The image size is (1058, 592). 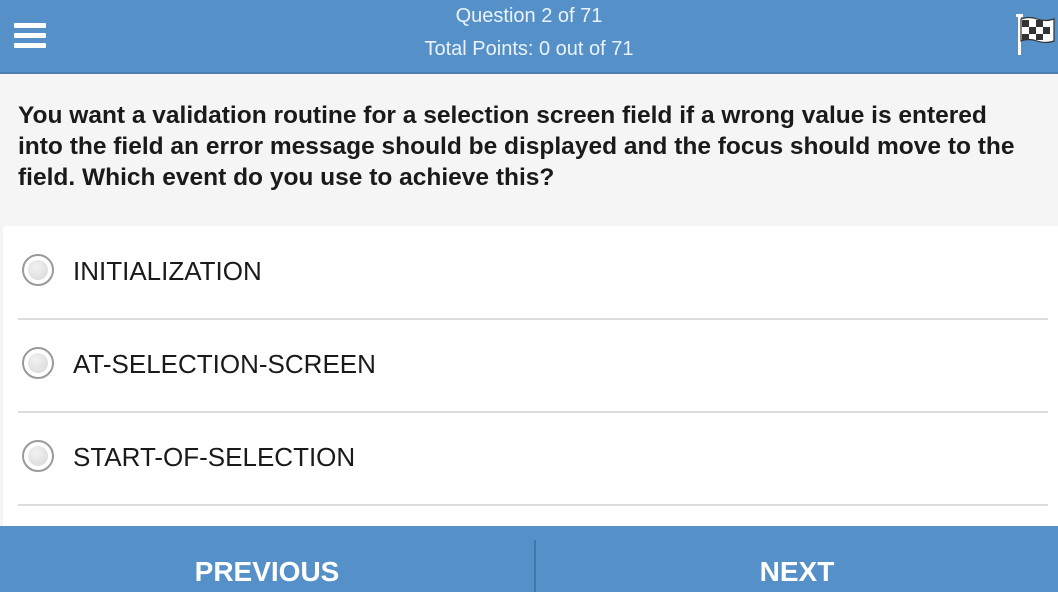 What do you see at coordinates (797, 571) in the screenshot?
I see `next-label: NEXT` at bounding box center [797, 571].